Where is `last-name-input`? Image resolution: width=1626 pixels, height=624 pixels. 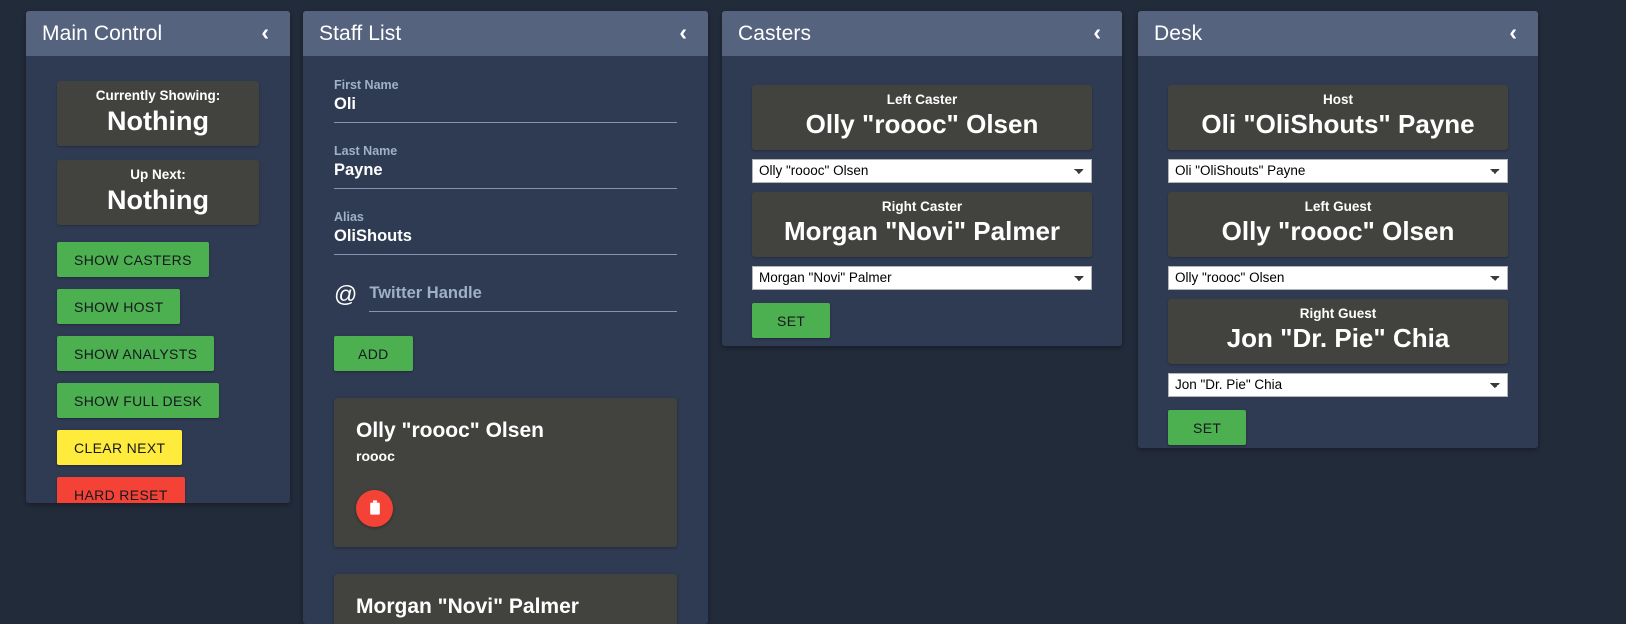
last-name-input is located at coordinates (505, 175).